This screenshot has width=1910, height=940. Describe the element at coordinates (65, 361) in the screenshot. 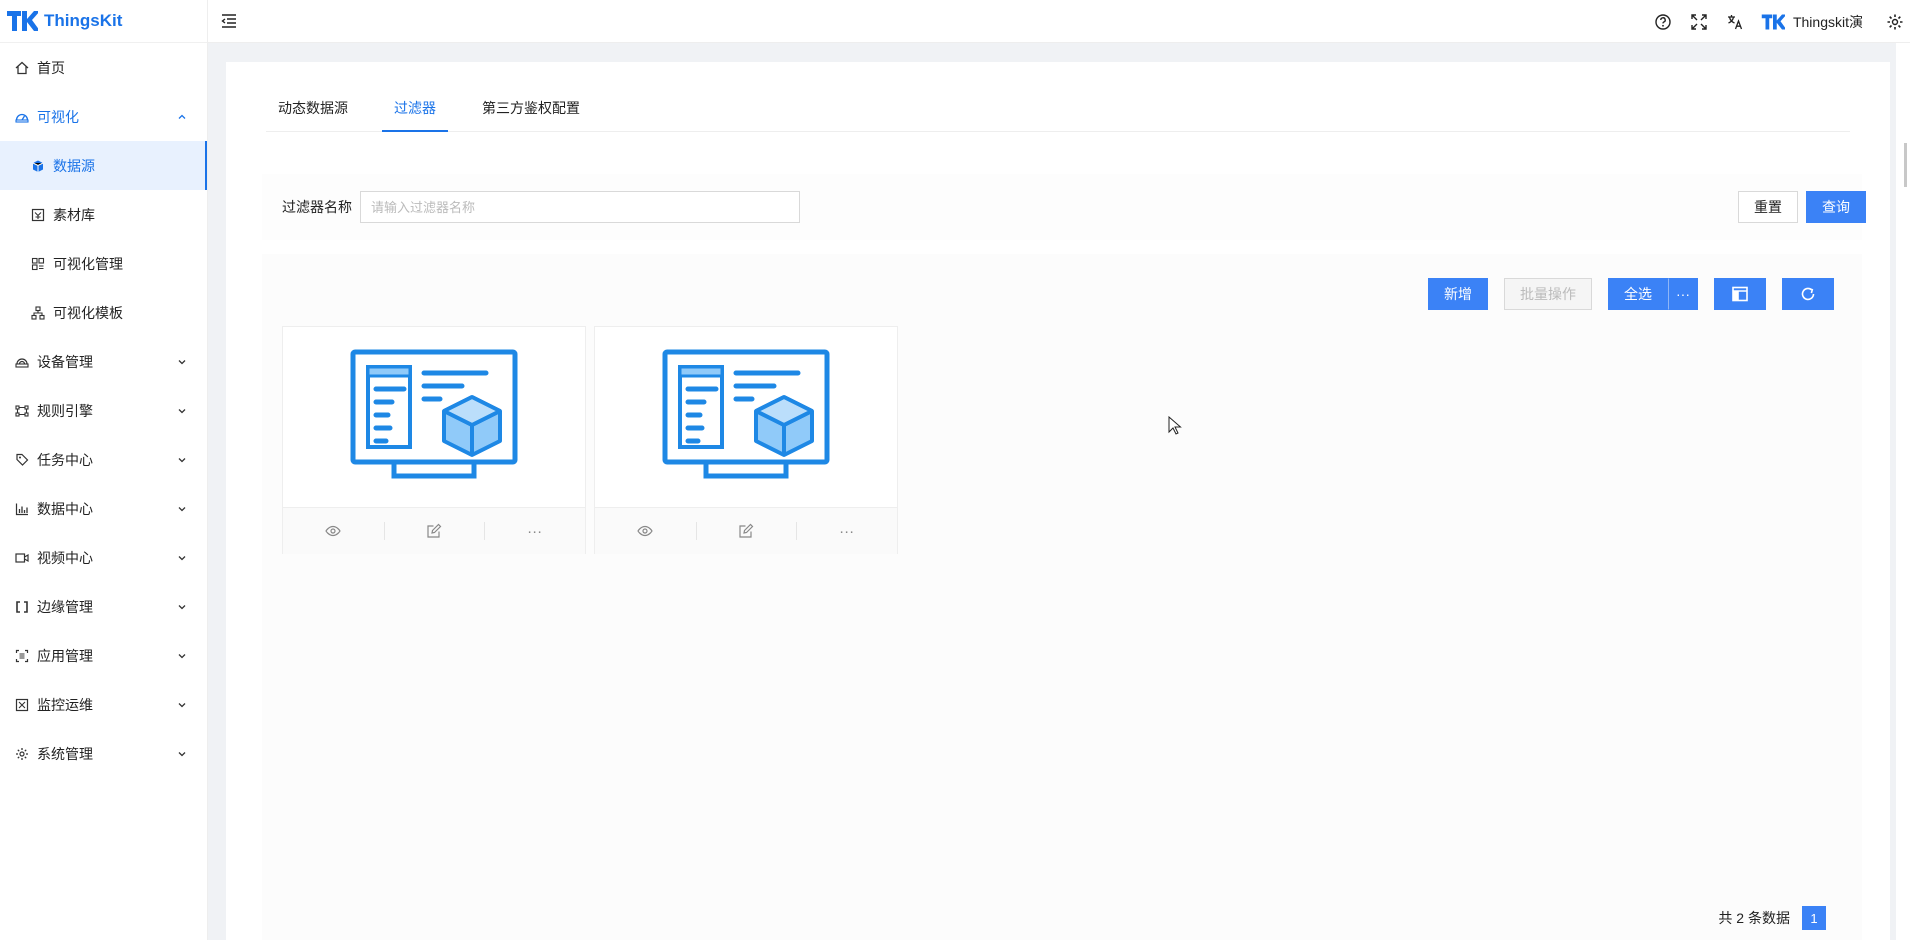

I see `sidebar-item-label: 设备管理` at that location.